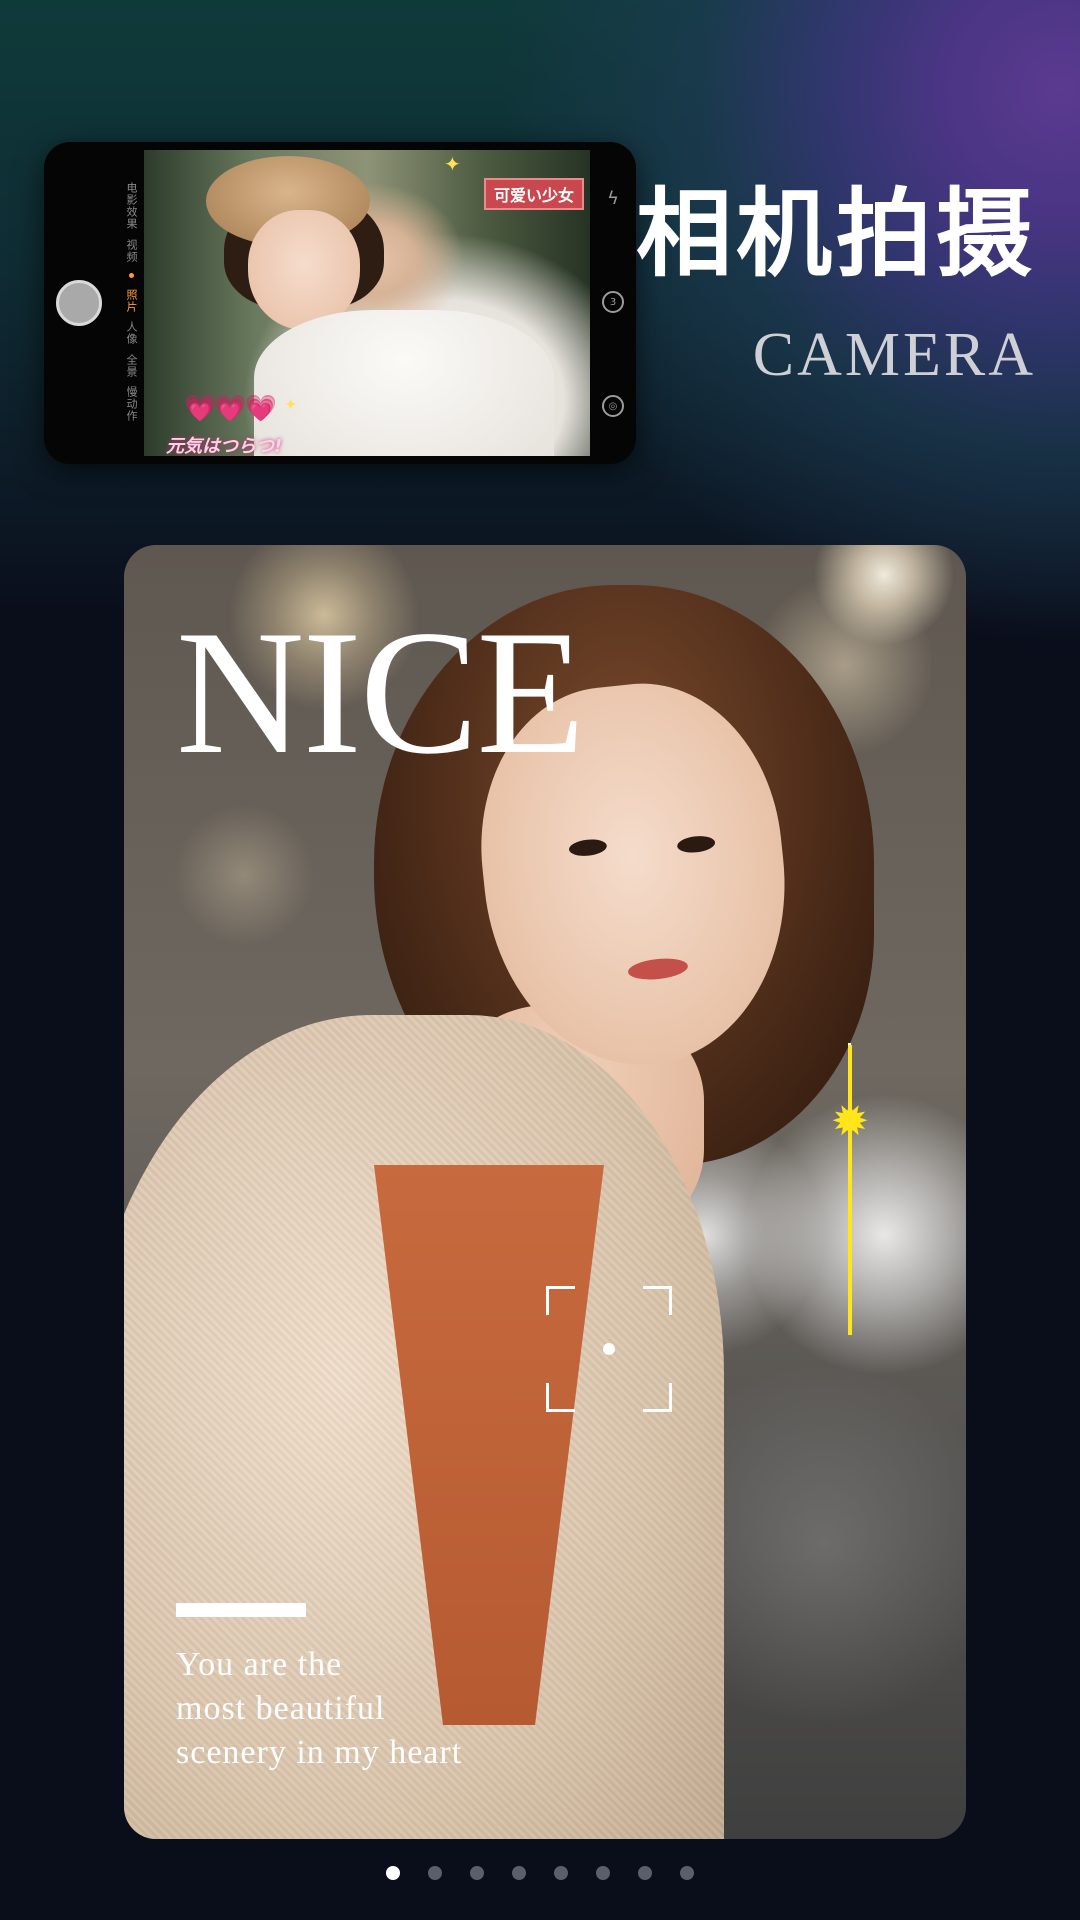 This screenshot has width=1080, height=1920. What do you see at coordinates (540, 1873) in the screenshot?
I see `page-indicator` at bounding box center [540, 1873].